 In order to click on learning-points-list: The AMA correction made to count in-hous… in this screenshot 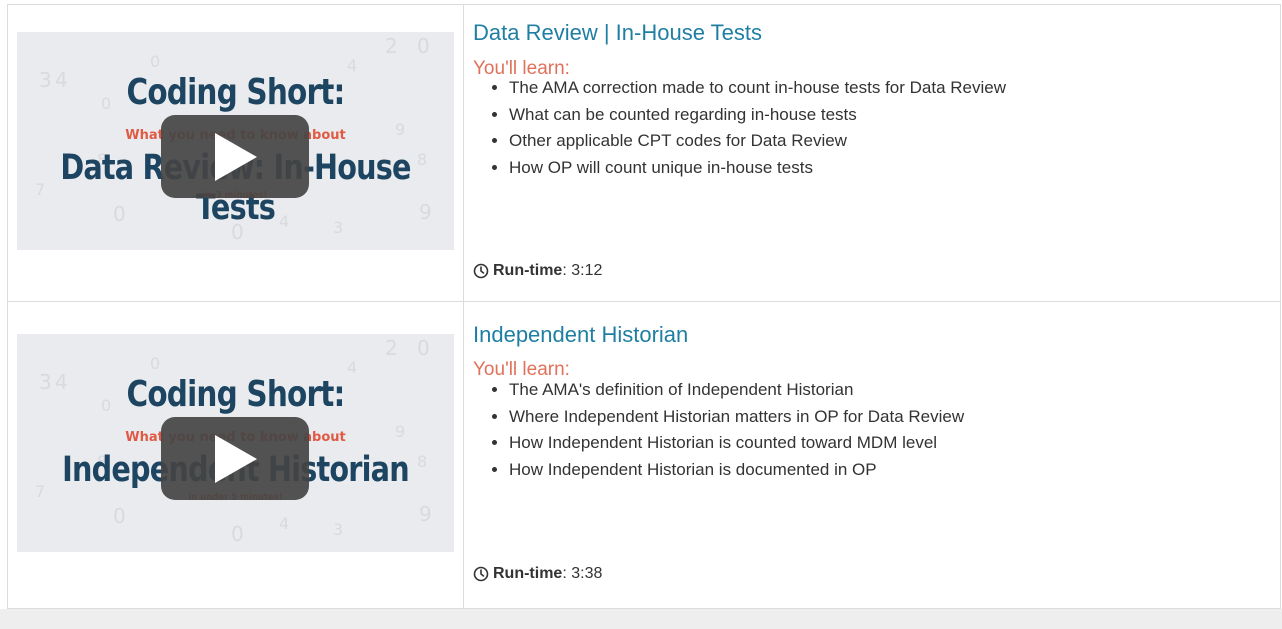, I will do `click(739, 128)`.